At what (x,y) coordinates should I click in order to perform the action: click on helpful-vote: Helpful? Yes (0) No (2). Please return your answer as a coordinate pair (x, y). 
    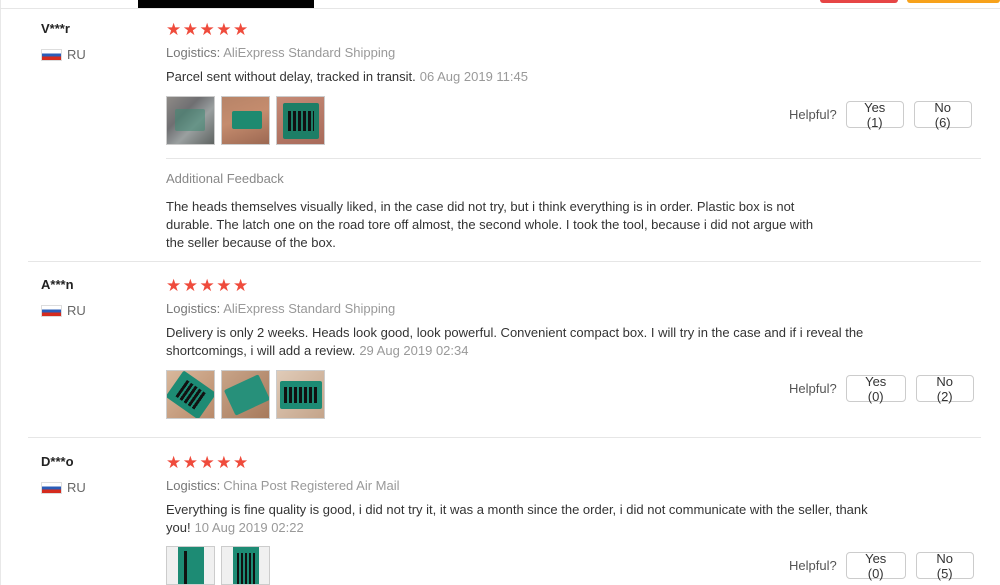
    Looking at the image, I should click on (881, 389).